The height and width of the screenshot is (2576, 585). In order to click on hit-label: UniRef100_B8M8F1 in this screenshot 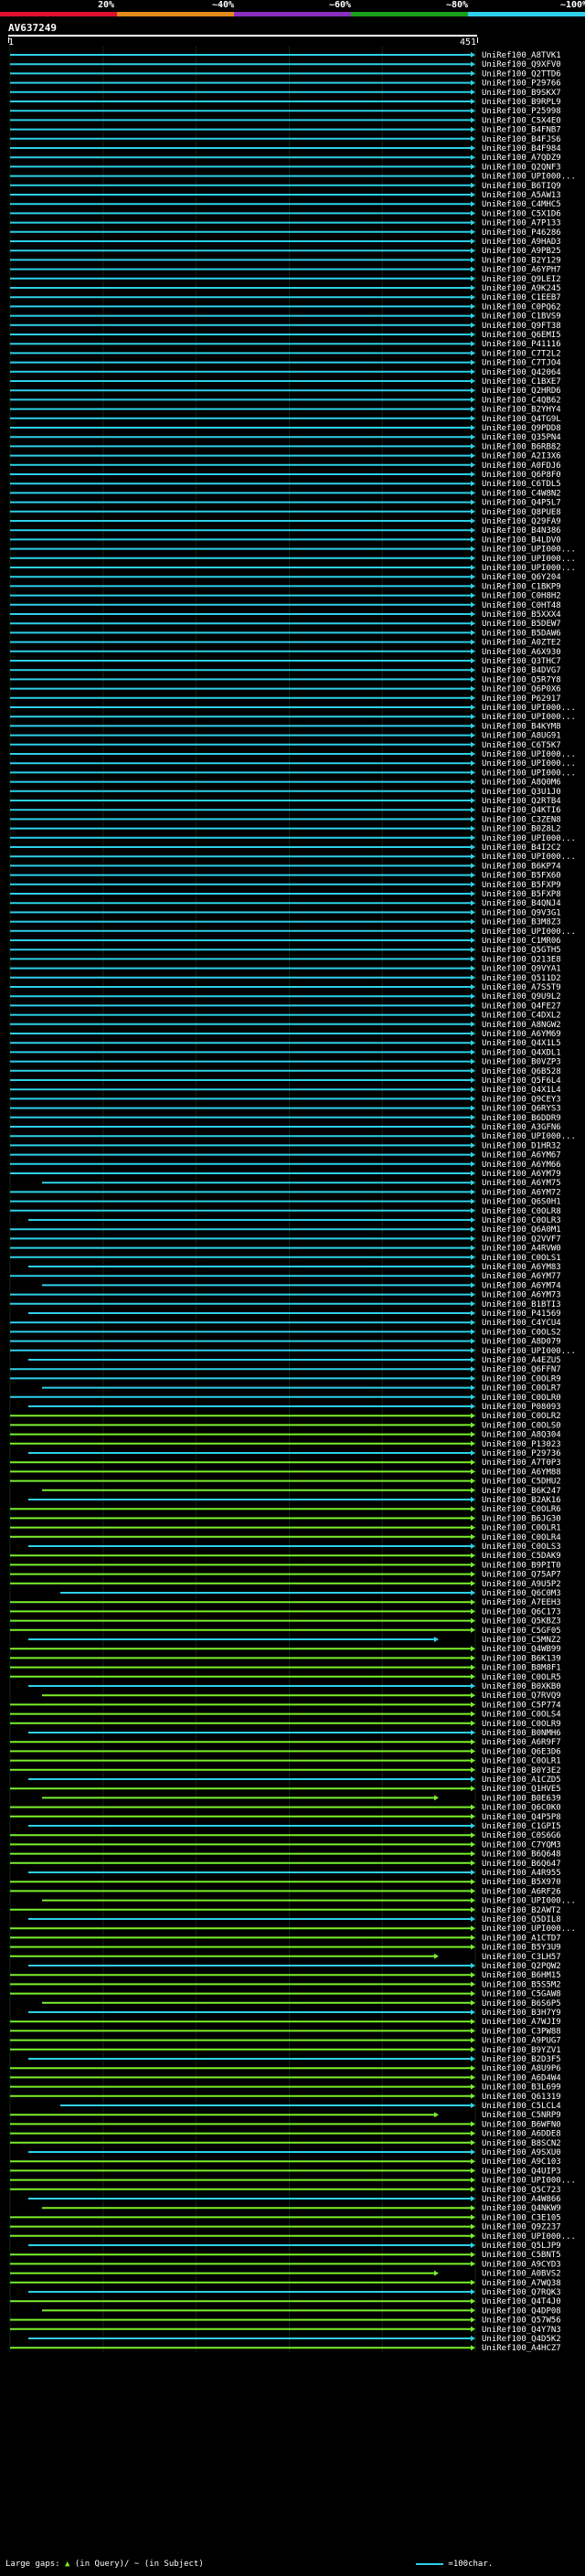, I will do `click(521, 1668)`.